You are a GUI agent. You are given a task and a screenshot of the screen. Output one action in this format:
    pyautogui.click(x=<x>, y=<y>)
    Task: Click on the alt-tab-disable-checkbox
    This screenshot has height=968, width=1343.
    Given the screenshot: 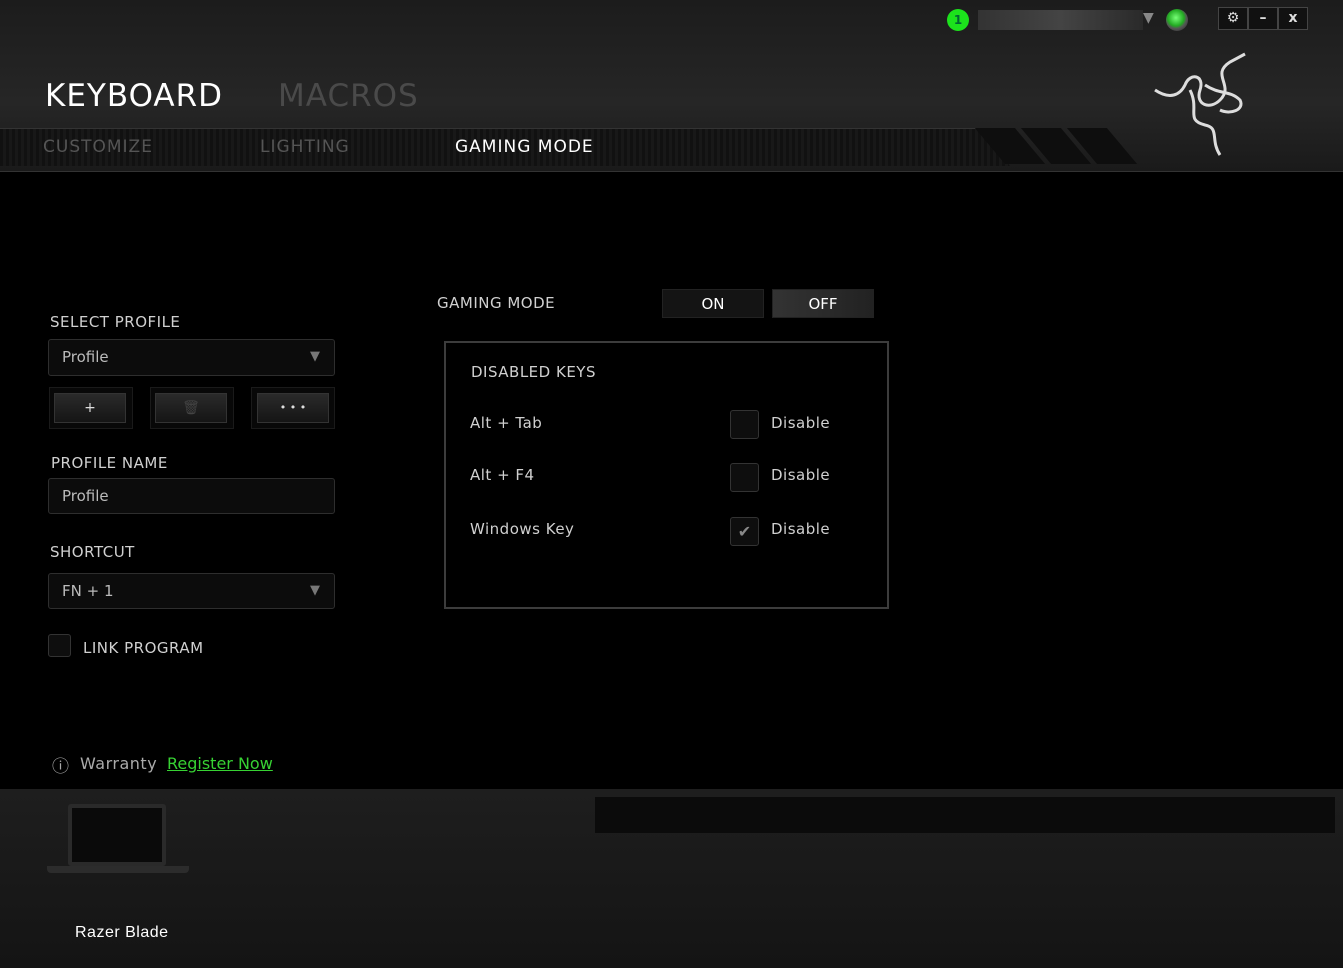 What is the action you would take?
    pyautogui.click(x=744, y=424)
    